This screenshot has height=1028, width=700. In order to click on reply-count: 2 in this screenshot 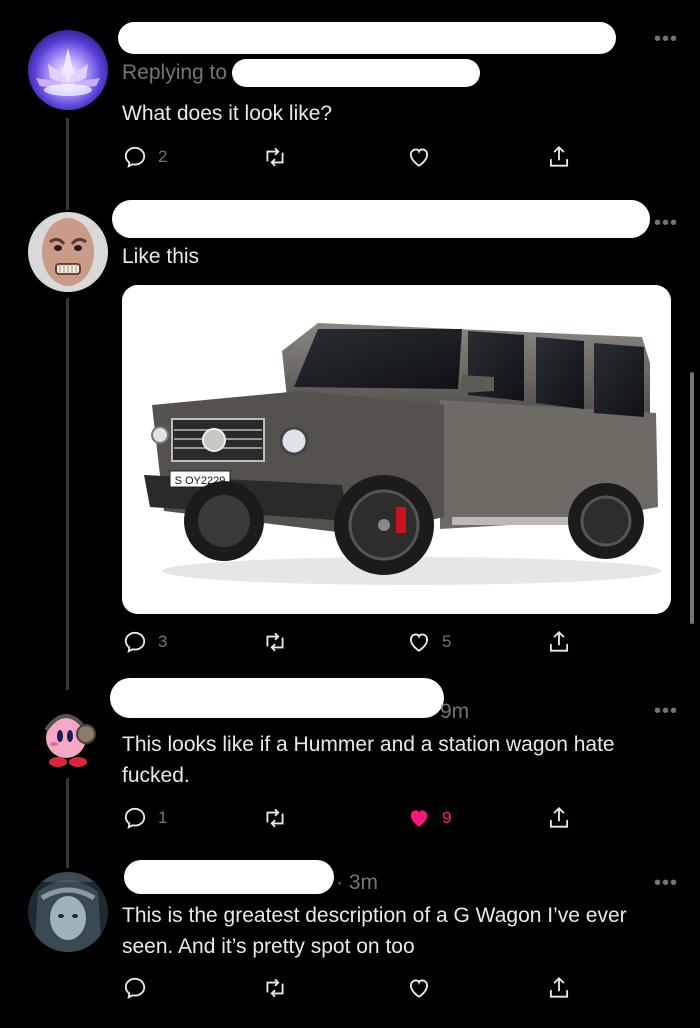, I will do `click(163, 156)`.